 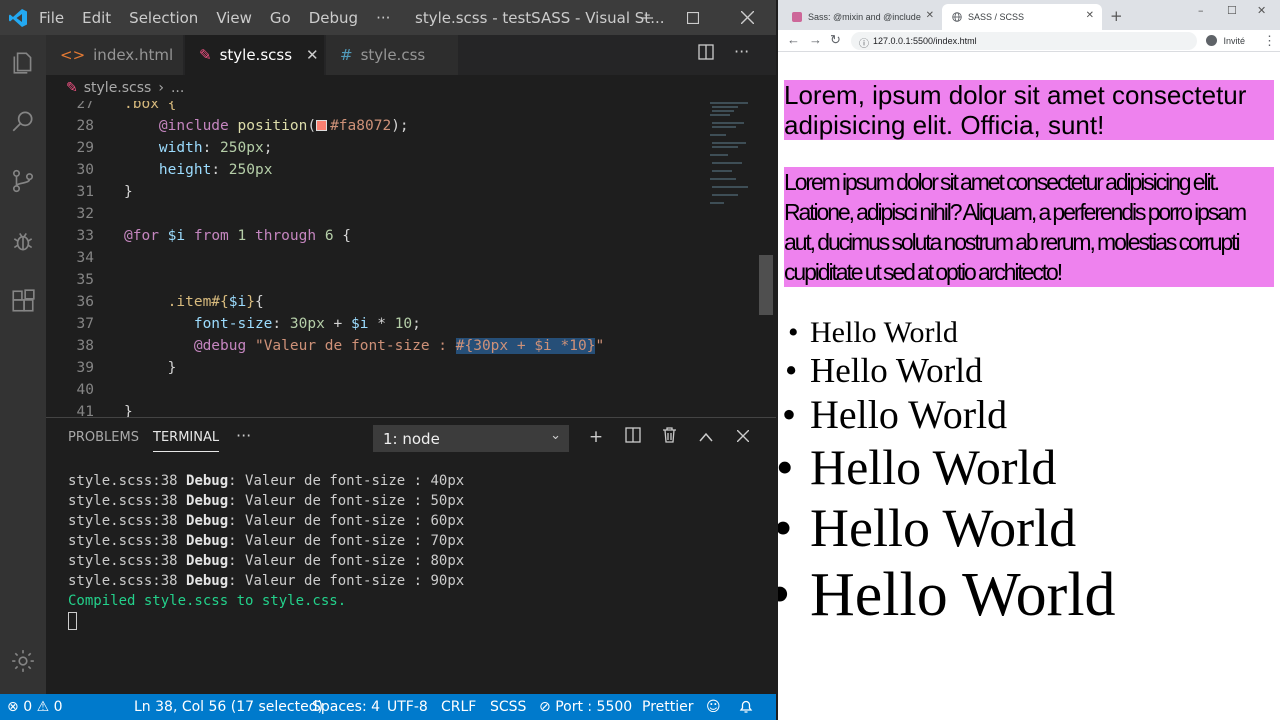 What do you see at coordinates (733, 156) in the screenshot?
I see `minimap` at bounding box center [733, 156].